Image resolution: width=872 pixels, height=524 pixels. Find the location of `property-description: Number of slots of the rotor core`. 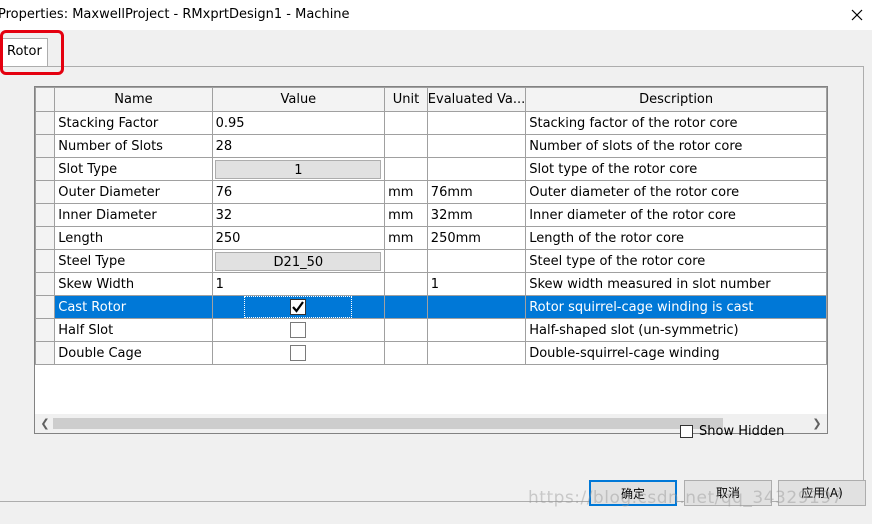

property-description: Number of slots of the rotor core is located at coordinates (676, 146).